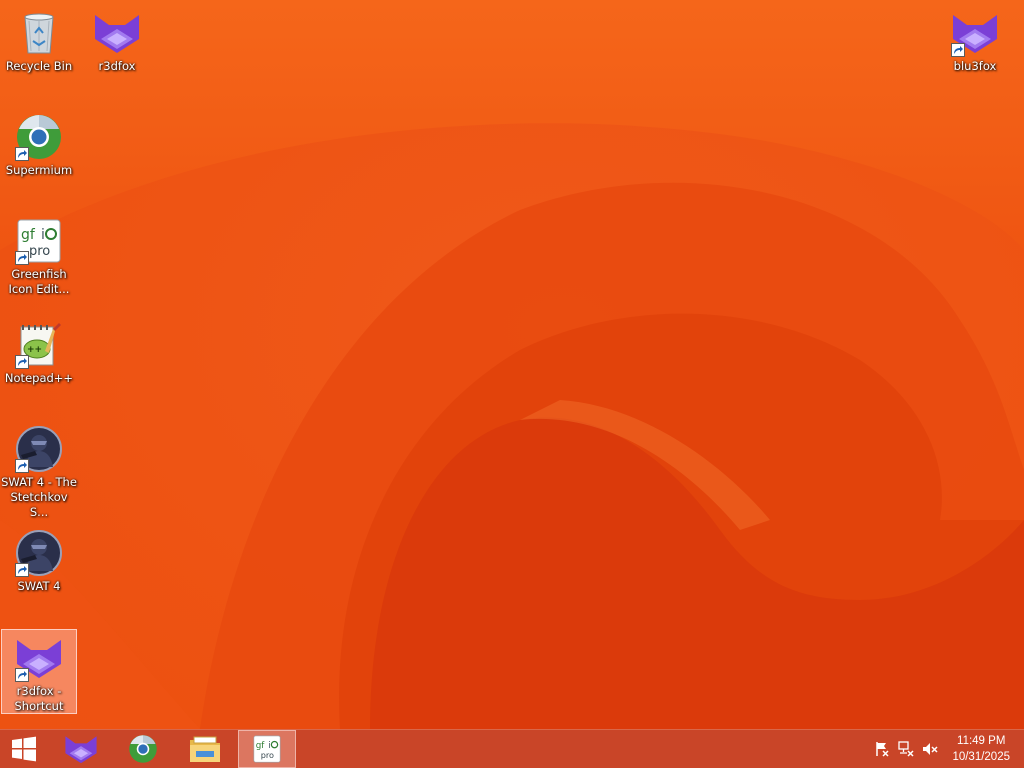  What do you see at coordinates (39, 170) in the screenshot?
I see `desktop-icon-label: Supermium` at bounding box center [39, 170].